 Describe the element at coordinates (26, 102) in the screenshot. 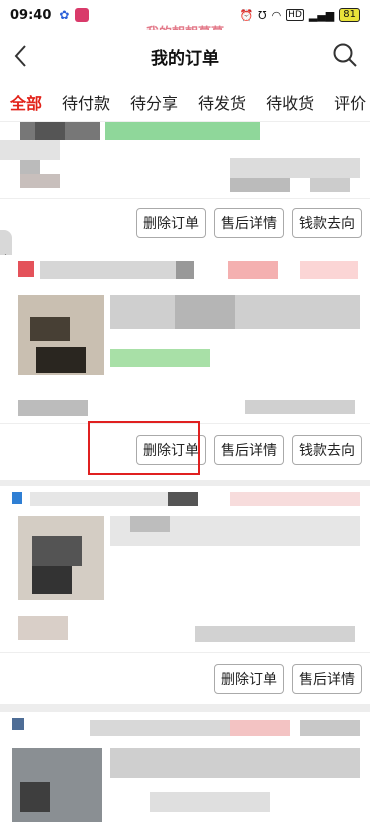

I see `tab-all: 全部` at that location.